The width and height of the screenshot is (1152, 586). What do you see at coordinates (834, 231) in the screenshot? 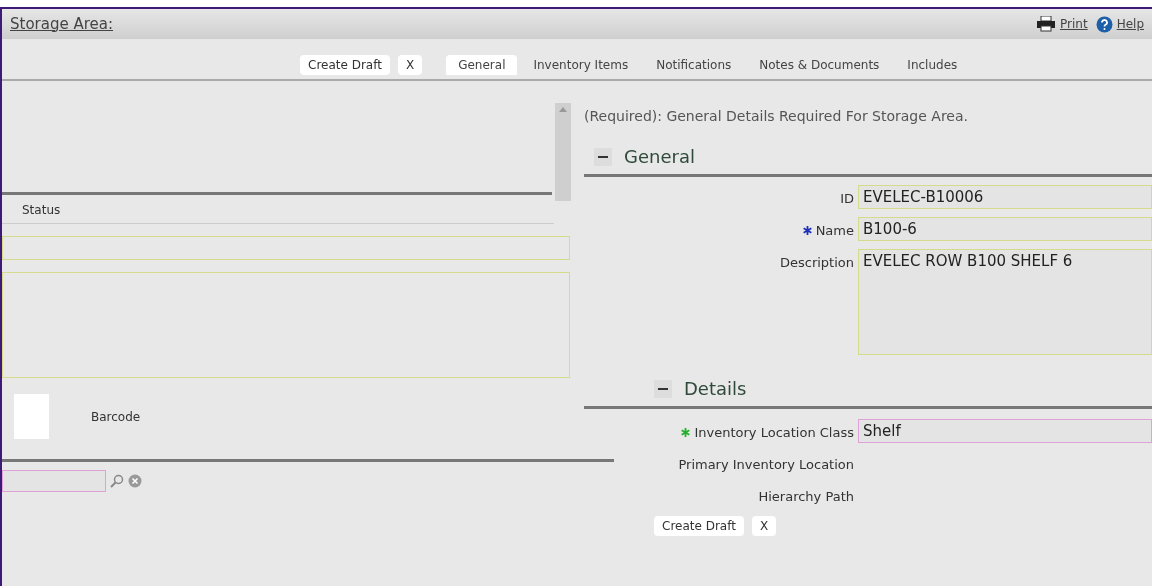
I see `field-label: Name` at bounding box center [834, 231].